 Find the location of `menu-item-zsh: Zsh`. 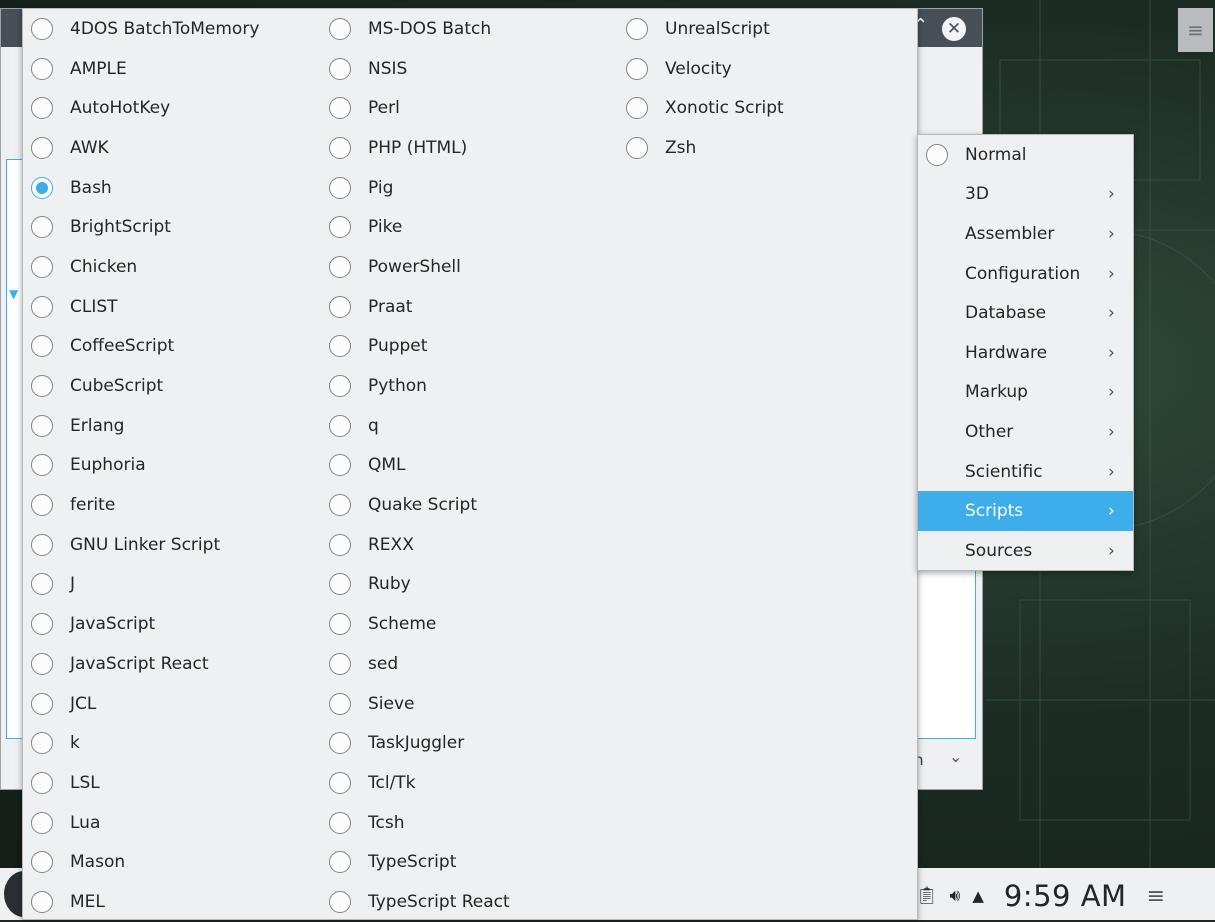

menu-item-zsh: Zsh is located at coordinates (705, 148).